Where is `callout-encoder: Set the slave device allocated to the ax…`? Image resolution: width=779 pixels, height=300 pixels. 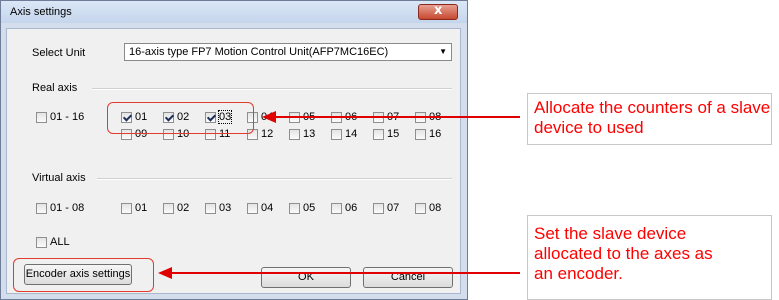
callout-encoder: Set the slave device allocated to the ax… is located at coordinates (649, 257).